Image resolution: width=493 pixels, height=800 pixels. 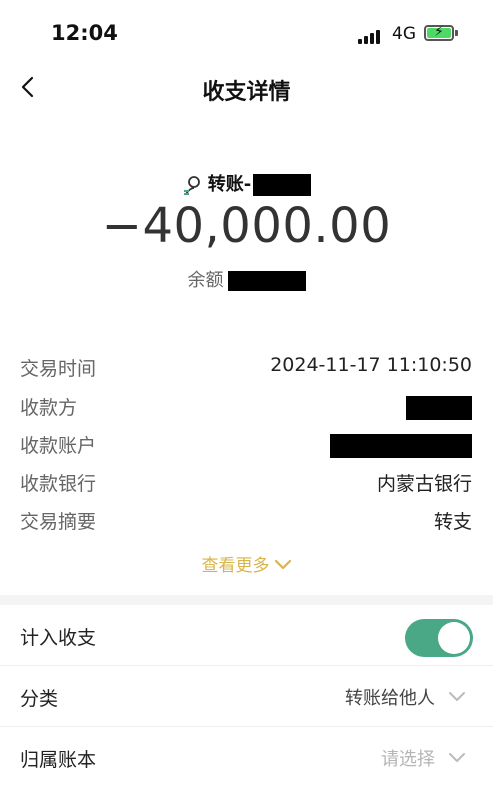 I want to click on include-label: 计入收支, so click(x=58, y=638).